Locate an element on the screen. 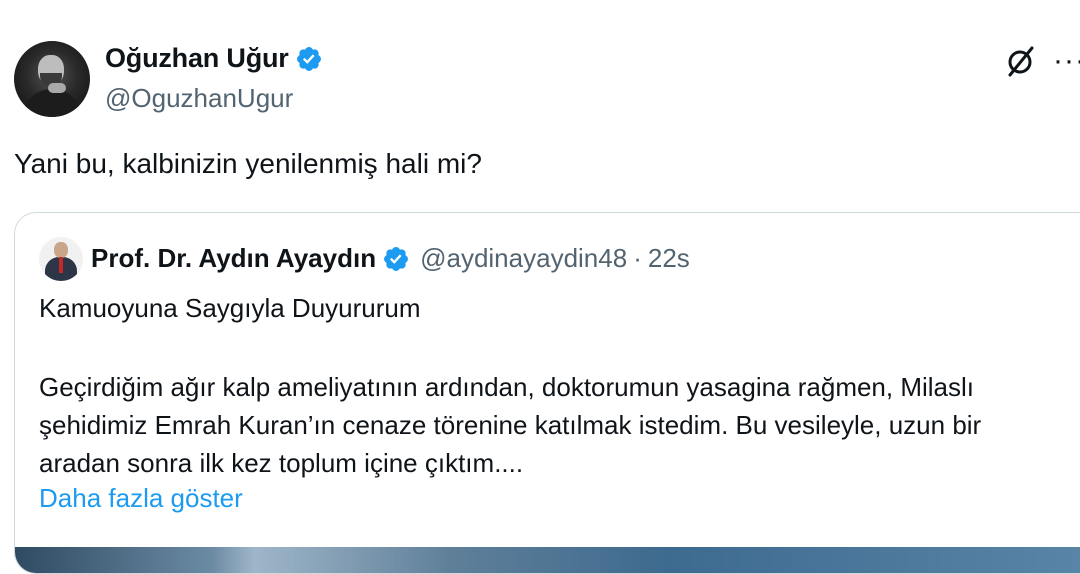  author-avatar is located at coordinates (52, 79).